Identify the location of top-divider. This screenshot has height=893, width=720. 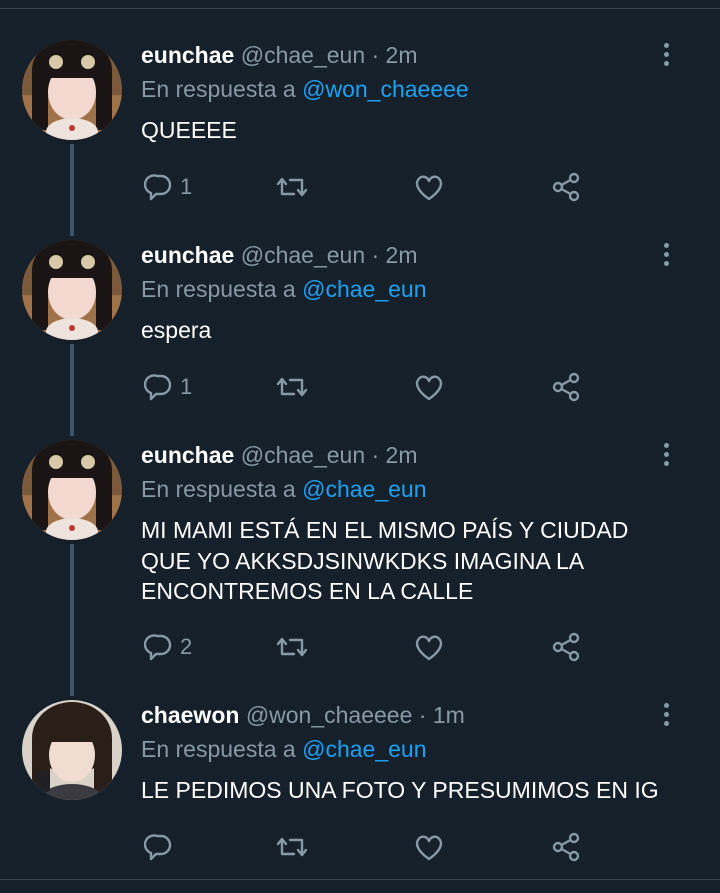
(360, 8).